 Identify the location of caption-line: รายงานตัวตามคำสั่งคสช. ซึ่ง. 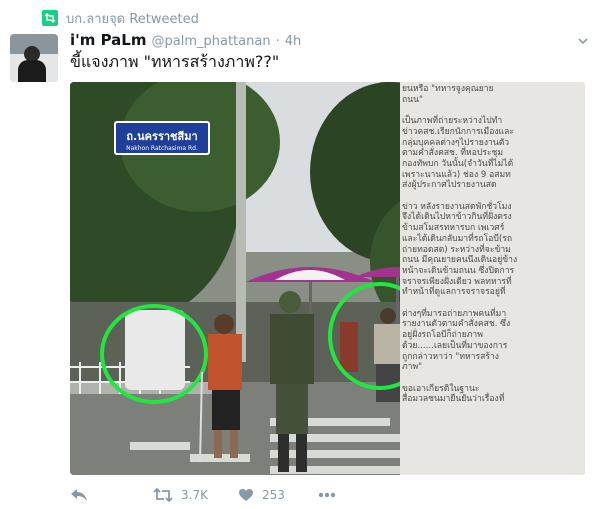
(456, 324).